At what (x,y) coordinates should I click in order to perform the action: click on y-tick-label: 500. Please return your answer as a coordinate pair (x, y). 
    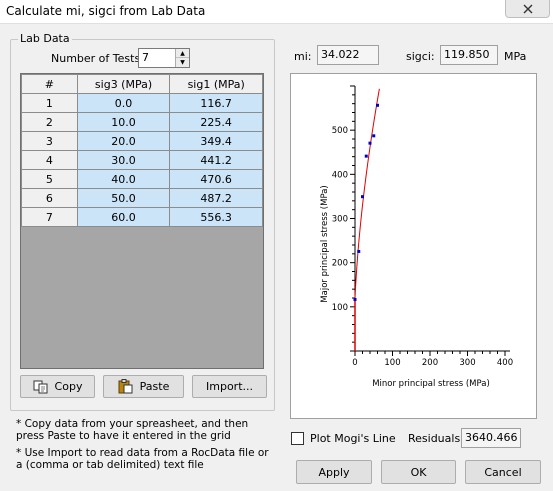
    Looking at the image, I should click on (340, 131).